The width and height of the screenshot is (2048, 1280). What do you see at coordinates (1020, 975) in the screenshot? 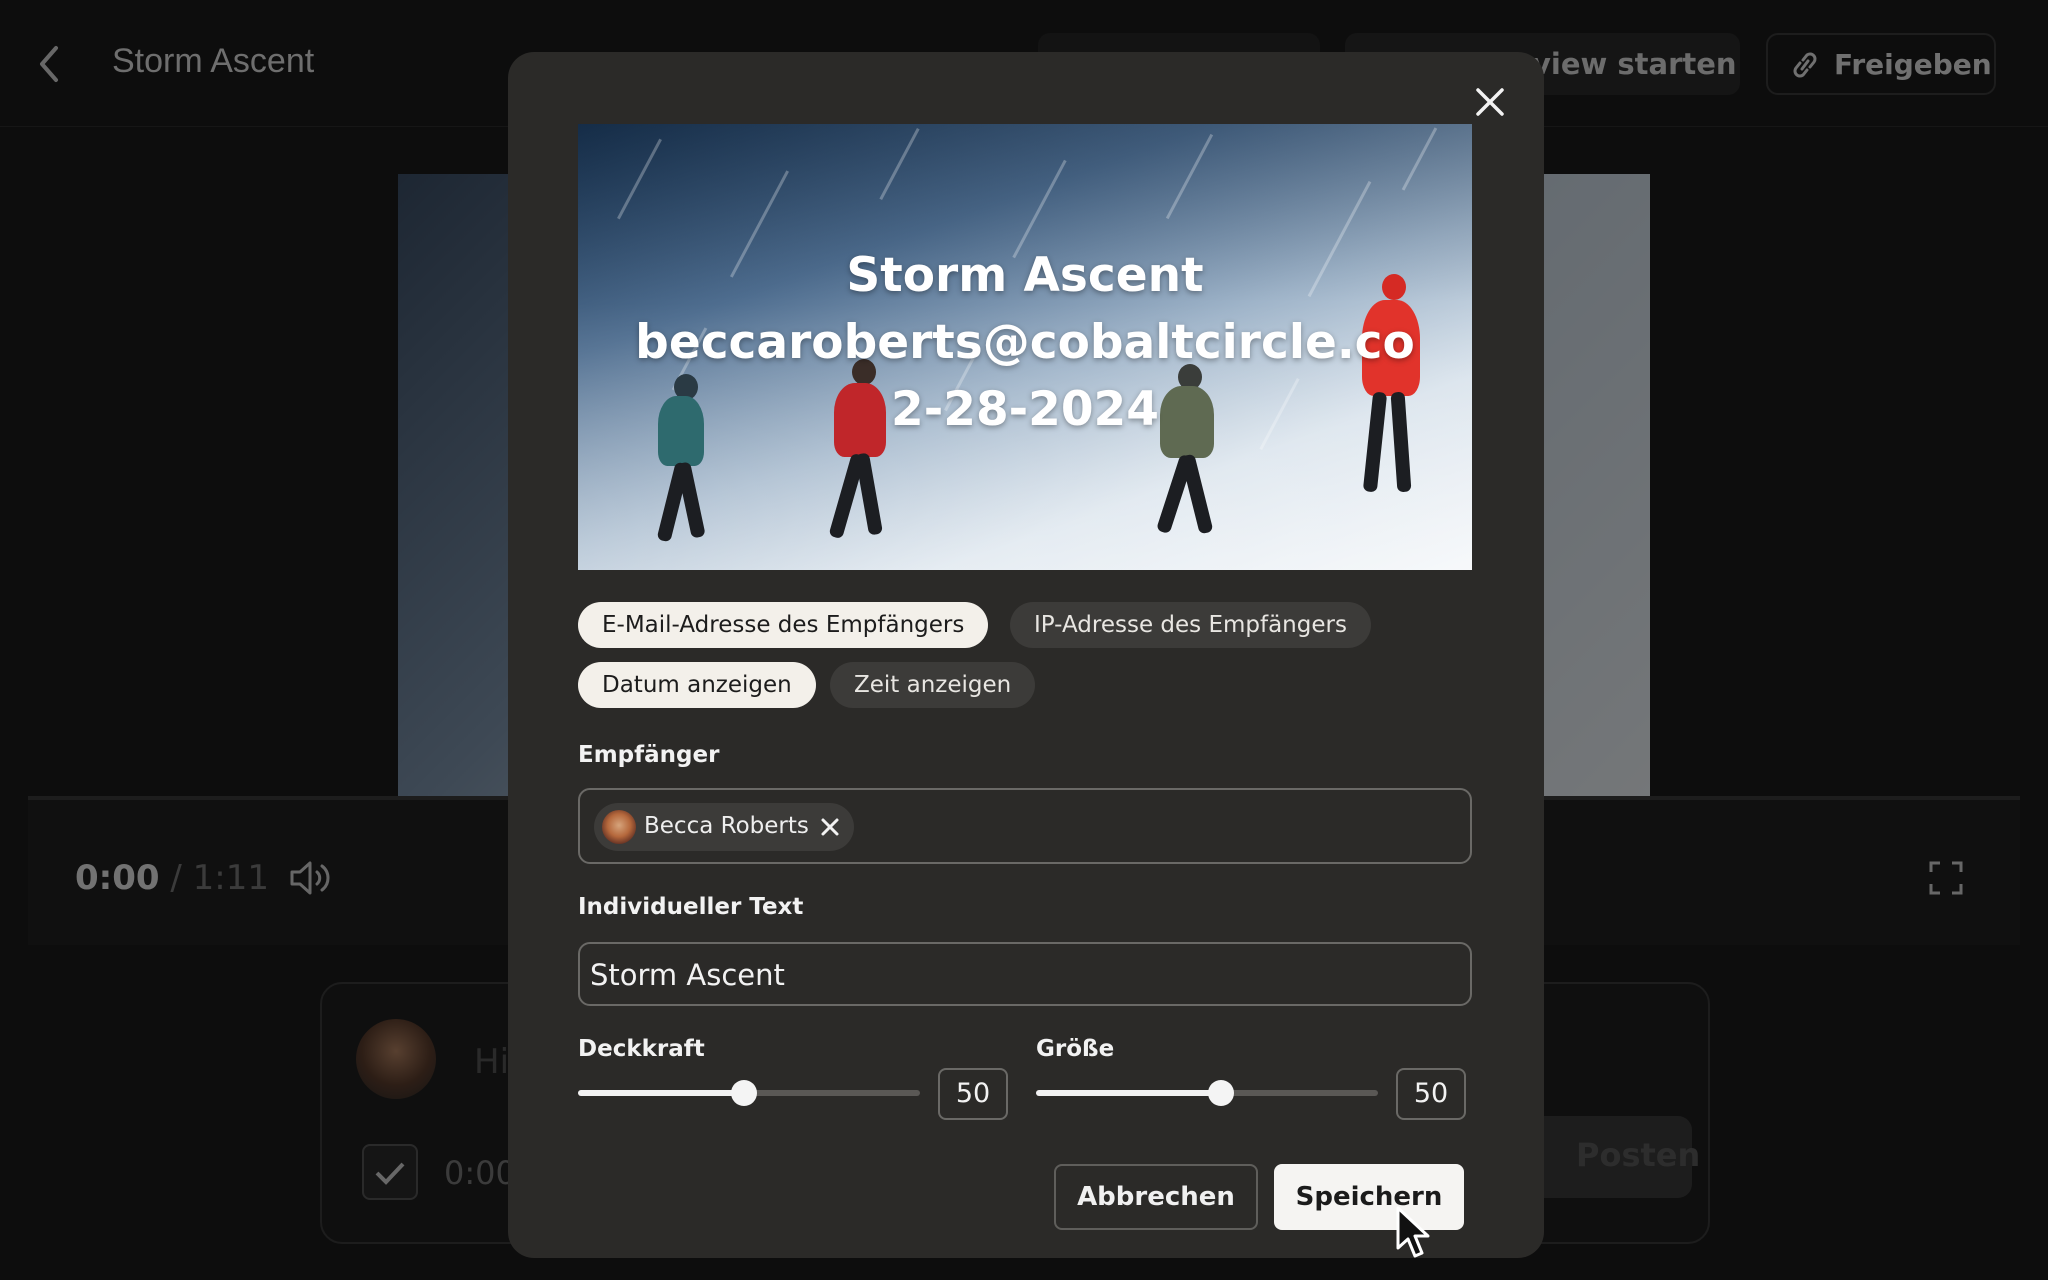
I see `custom-text-input` at bounding box center [1020, 975].